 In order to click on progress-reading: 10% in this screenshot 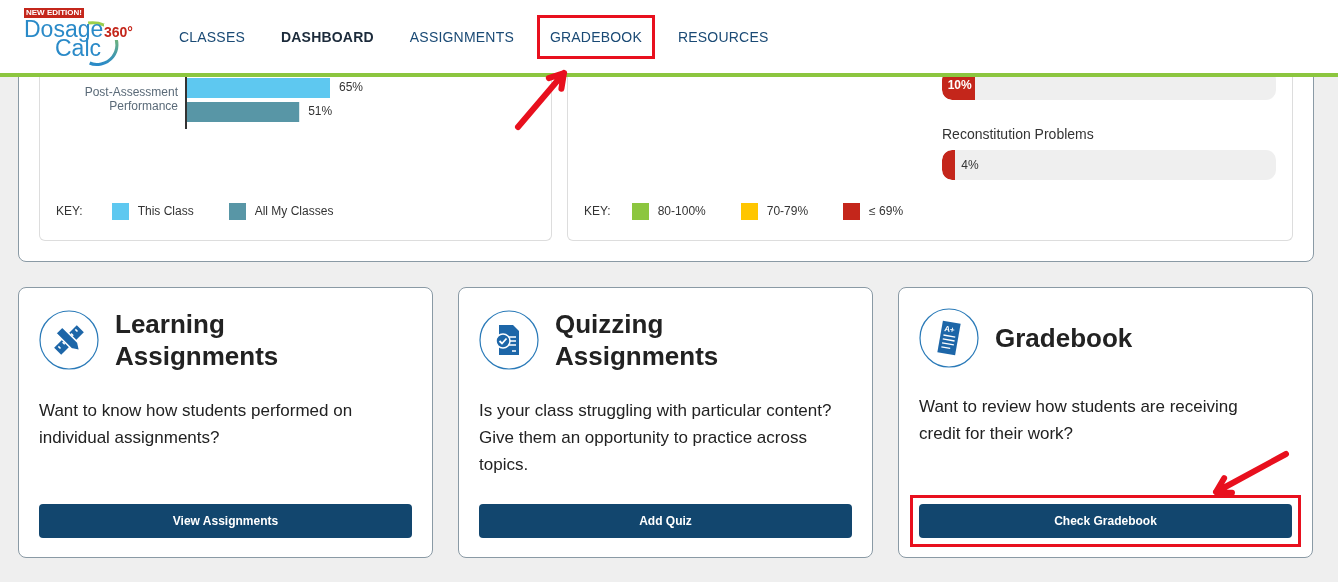, I will do `click(959, 85)`.